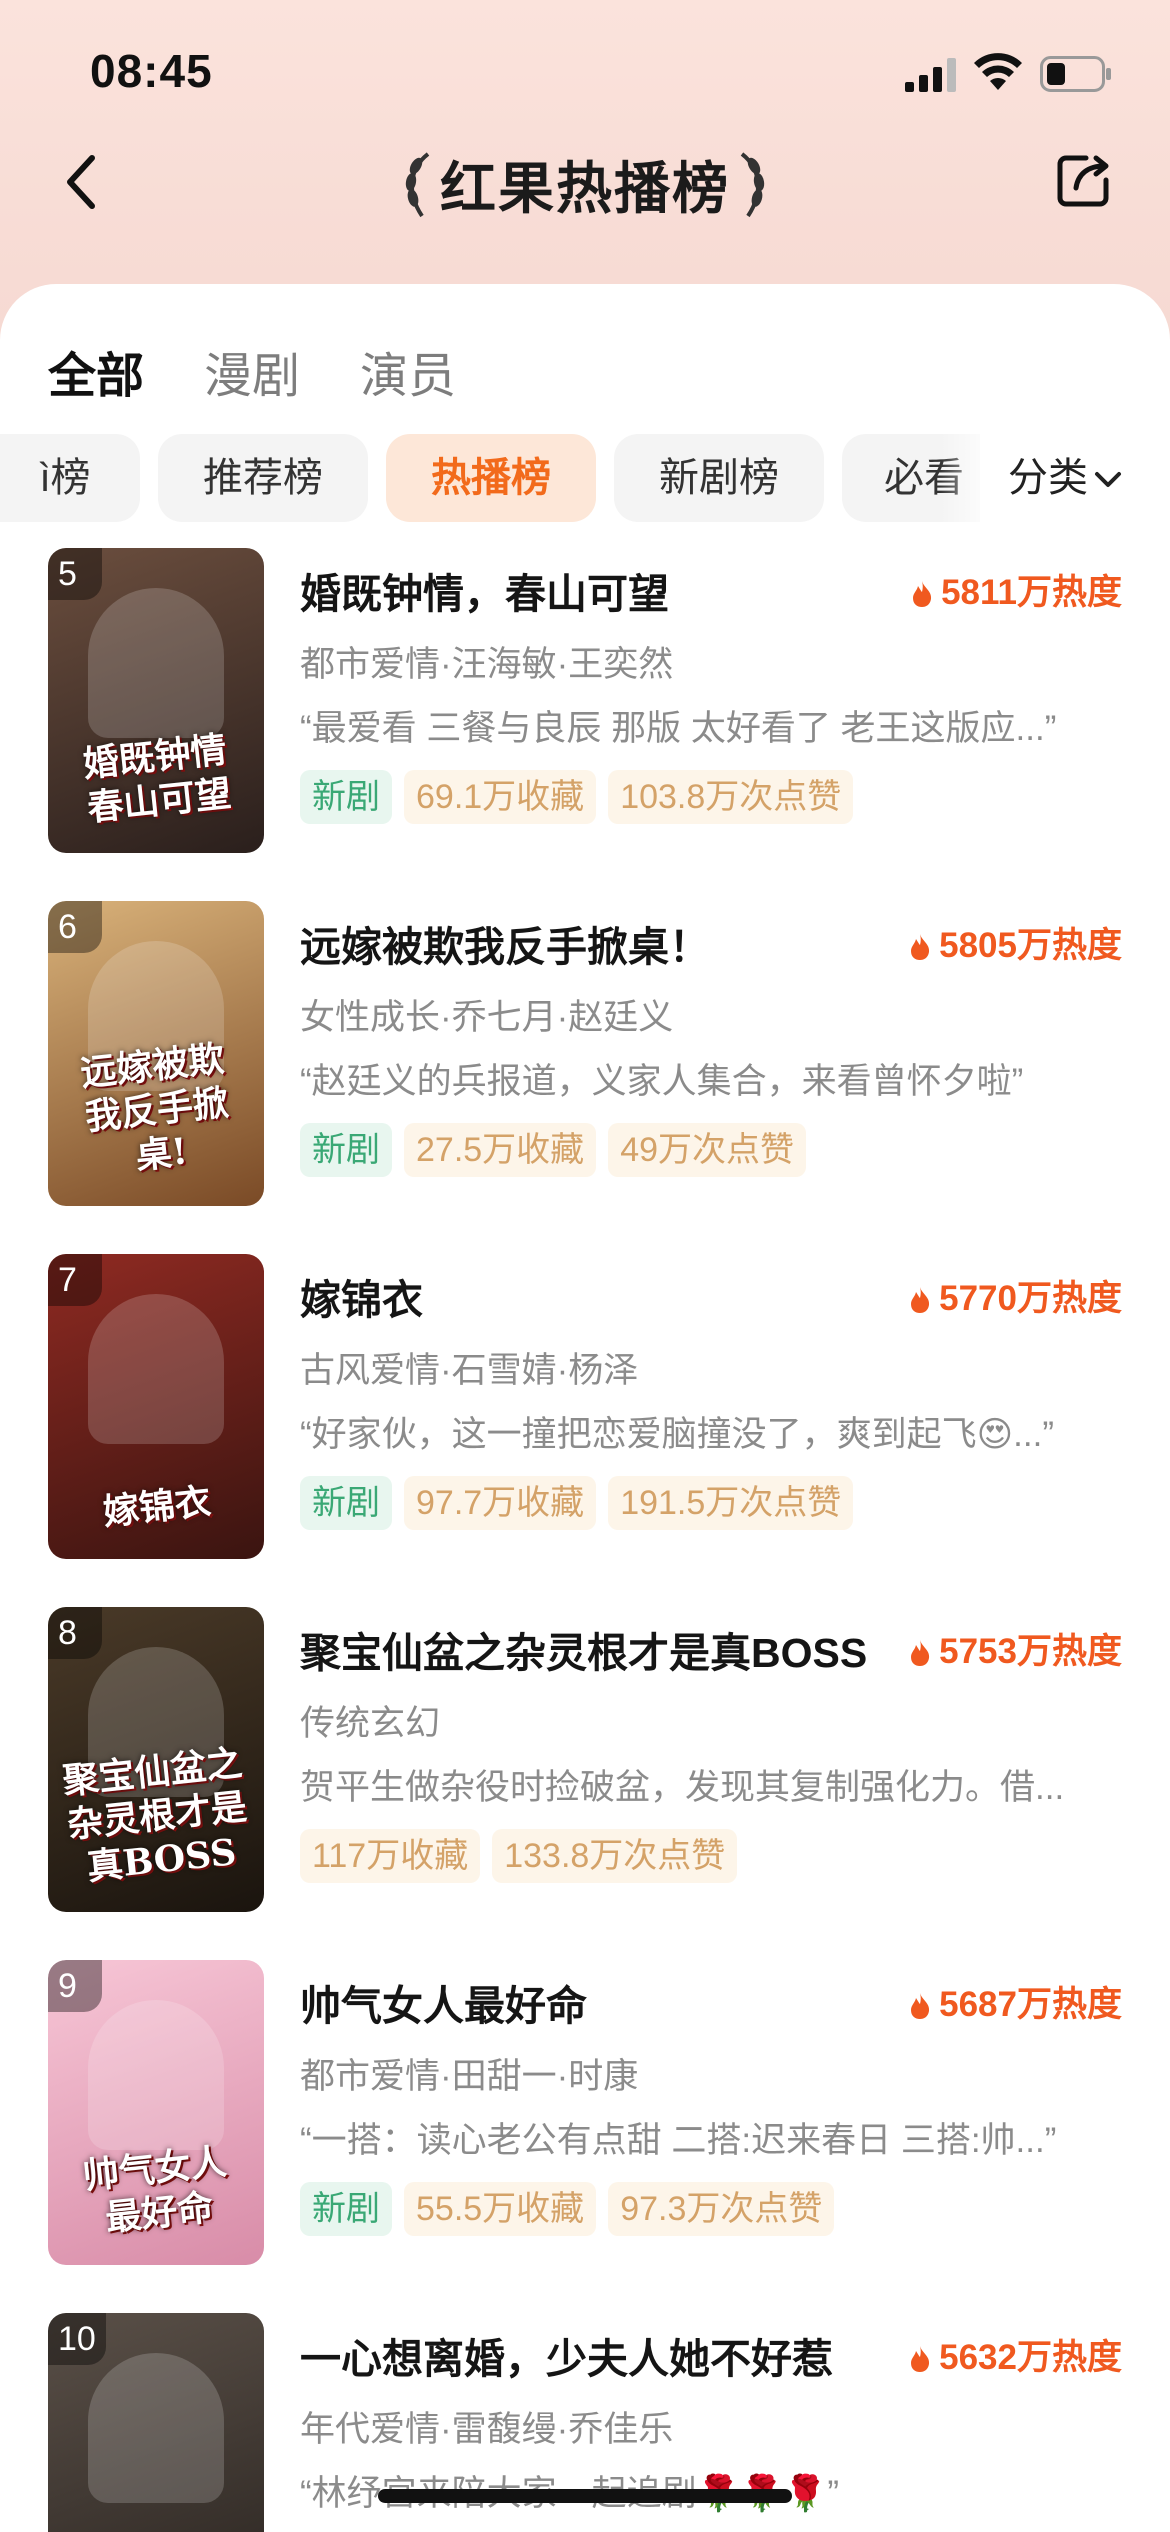 Image resolution: width=1170 pixels, height=2532 pixels. I want to click on rank-badge: 6, so click(75, 927).